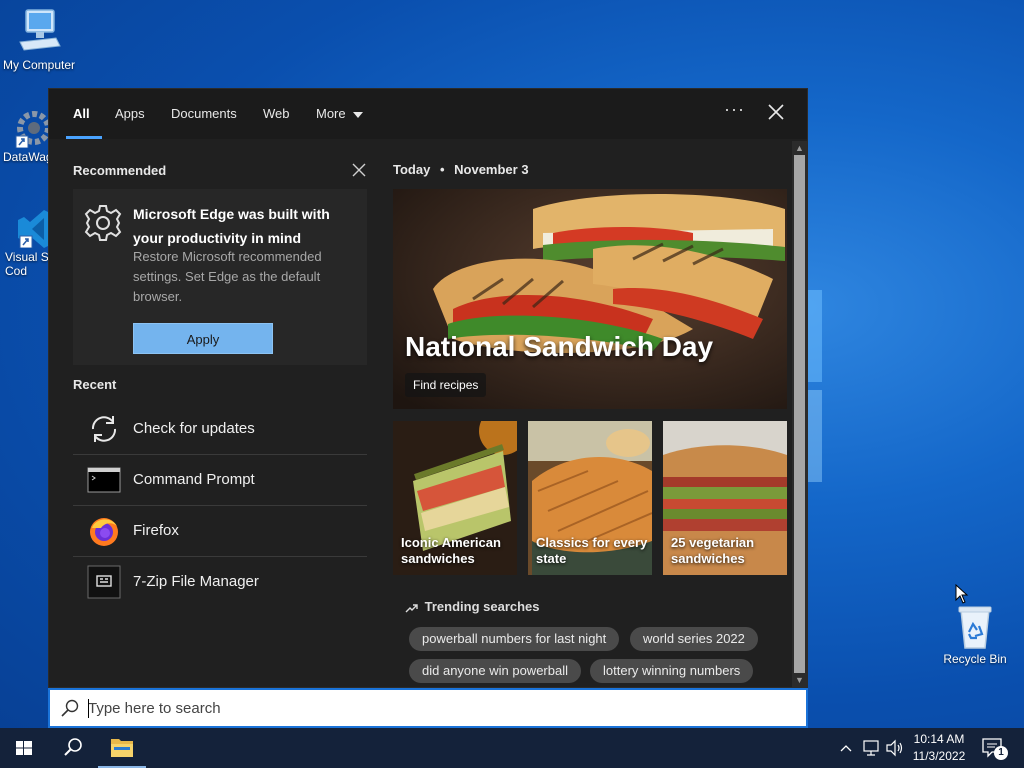 The height and width of the screenshot is (768, 1024). I want to click on desktop-icon-my-computer: My Computer, so click(39, 40).